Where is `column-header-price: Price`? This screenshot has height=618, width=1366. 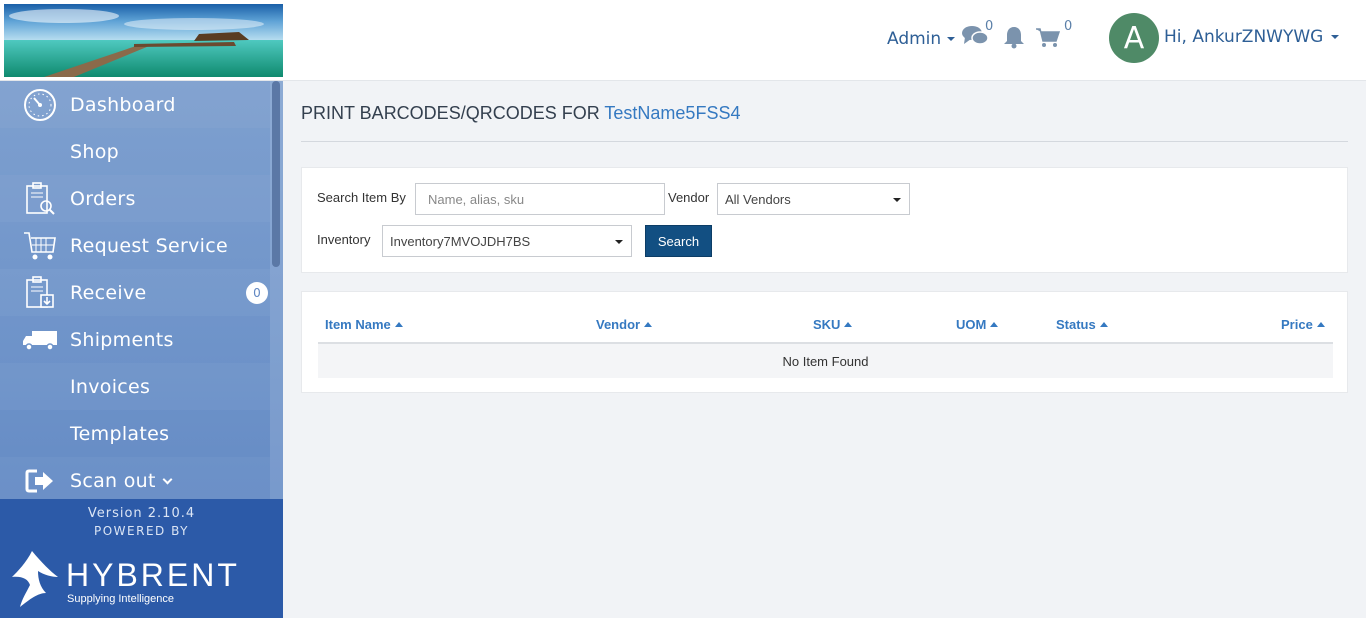 column-header-price: Price is located at coordinates (1303, 324).